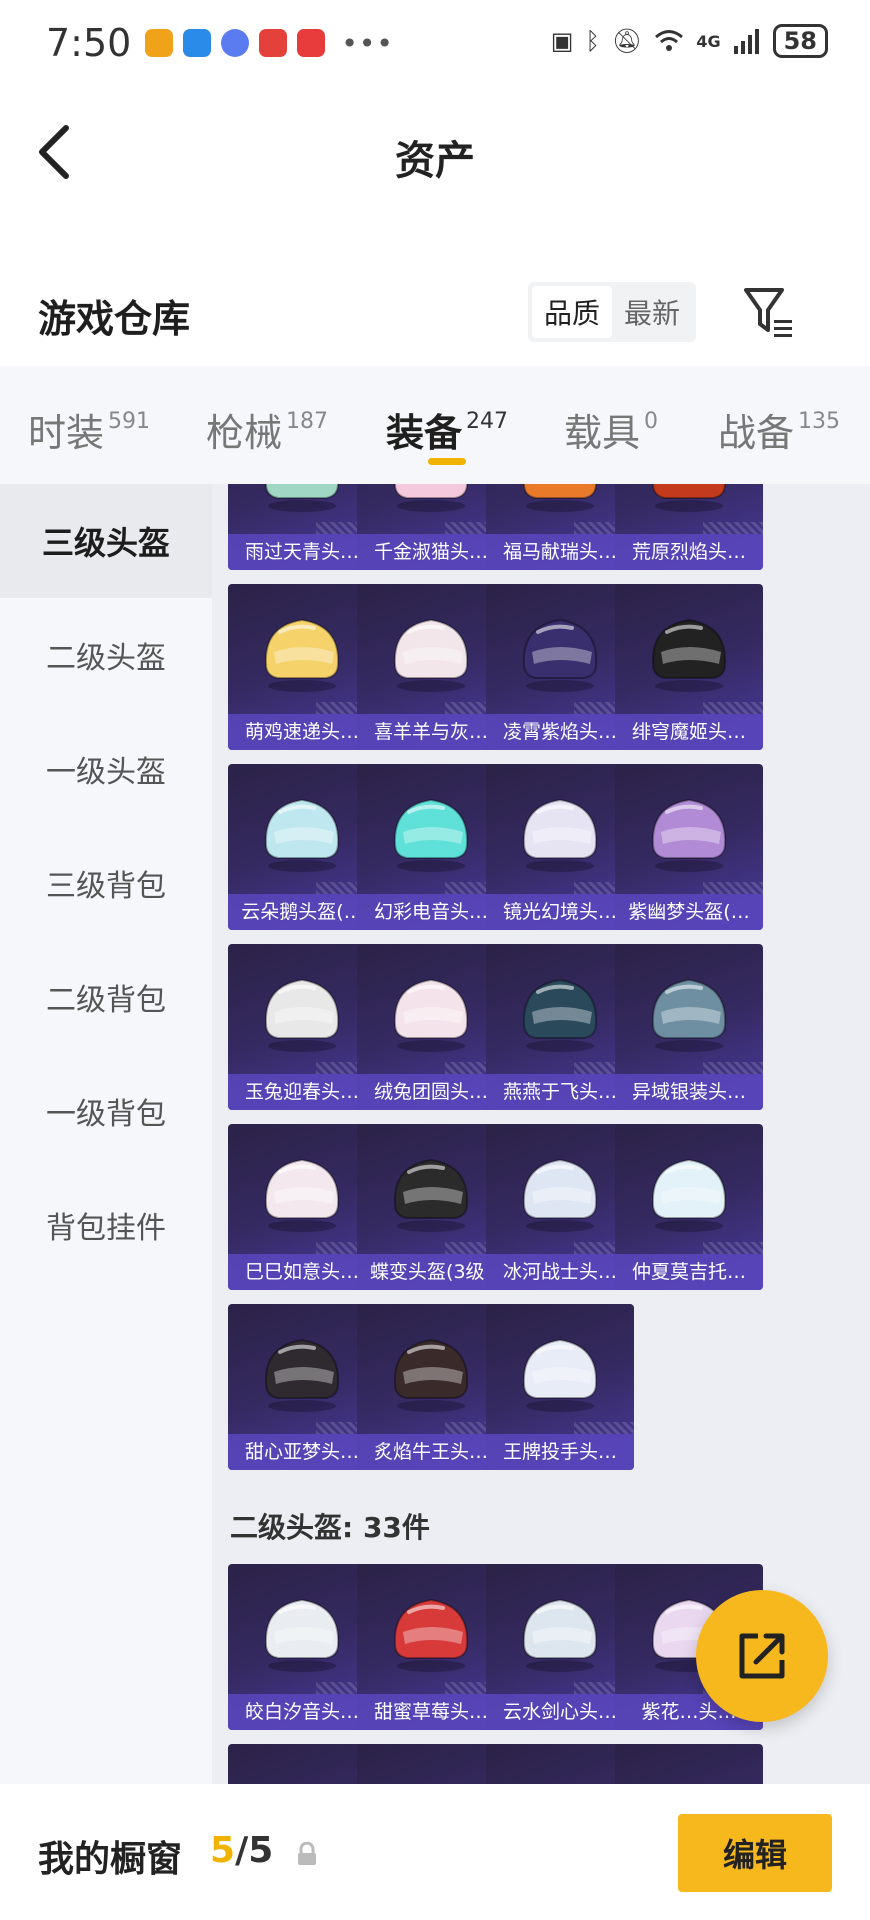 This screenshot has width=870, height=1920. I want to click on active-tab-indicator, so click(447, 461).